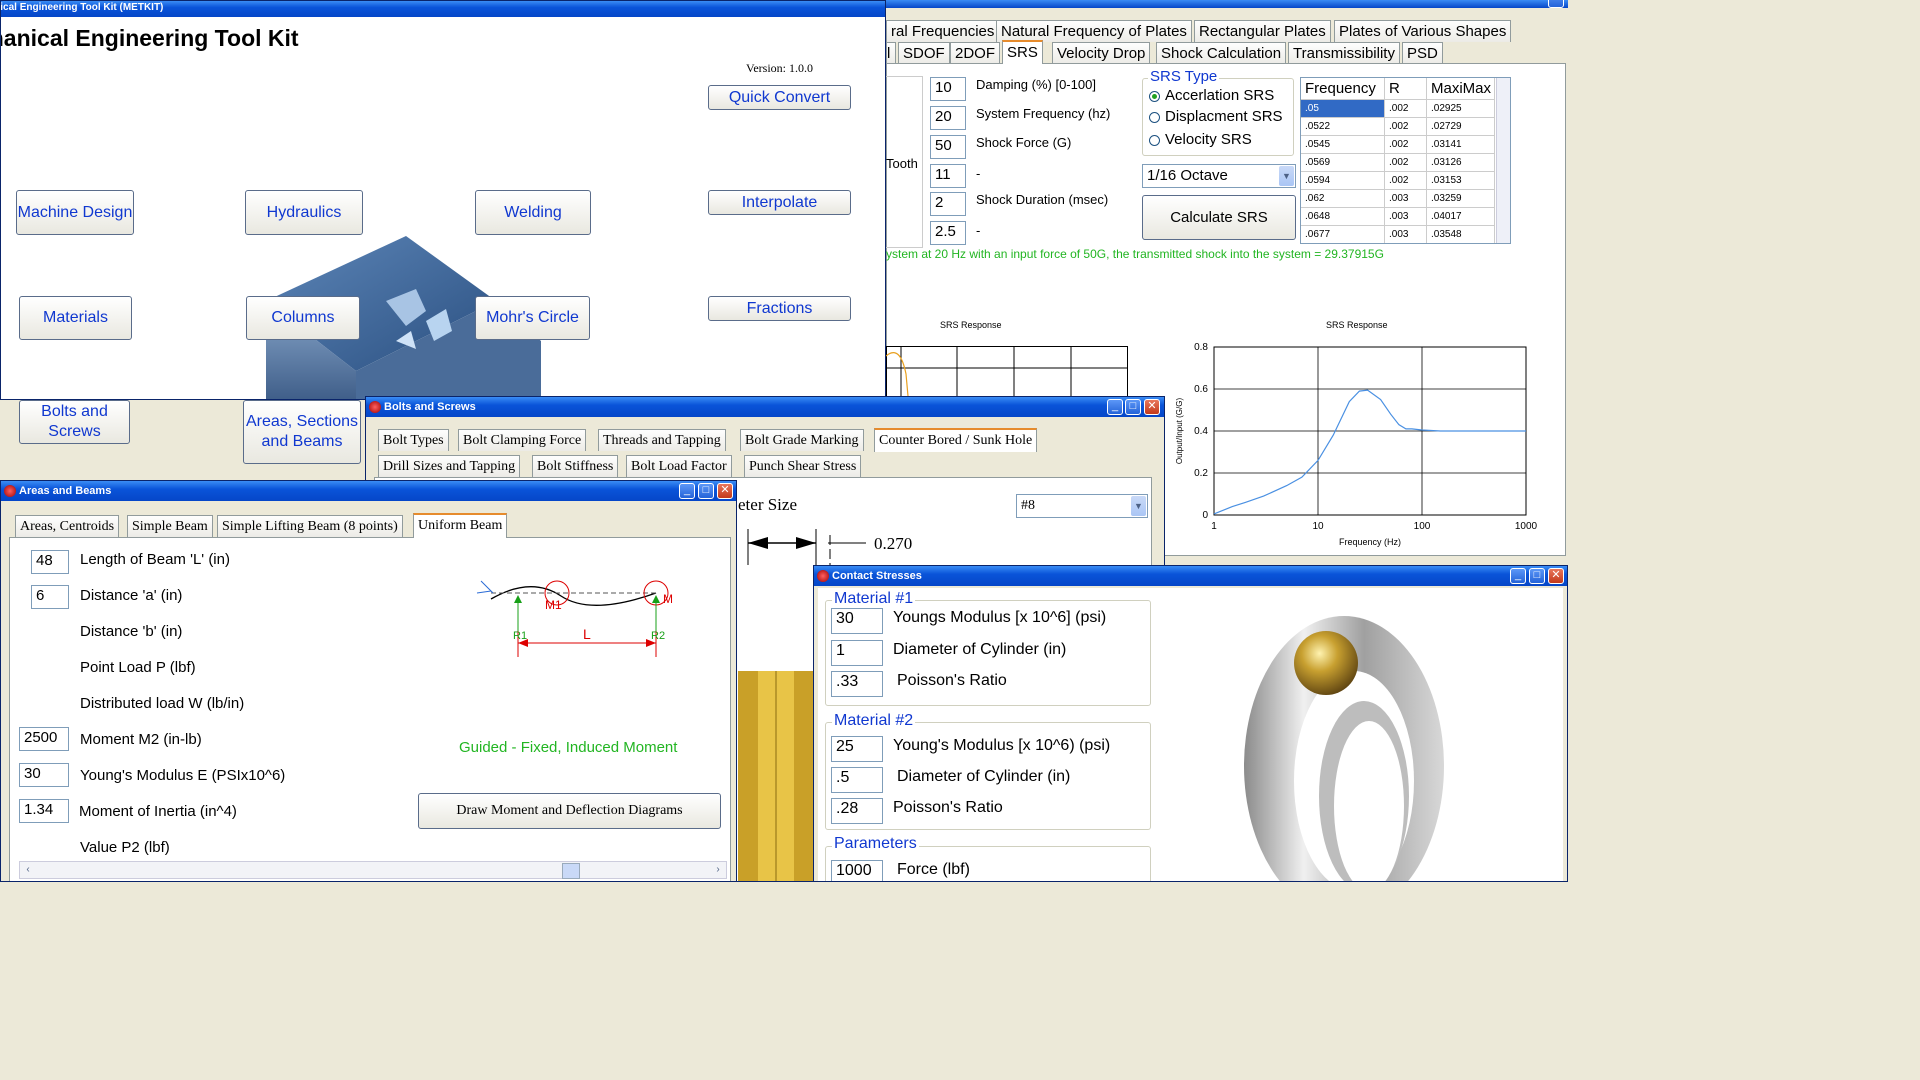 The image size is (1920, 1080). I want to click on tab-drill-sizes: Drill Sizes and Tapping, so click(449, 466).